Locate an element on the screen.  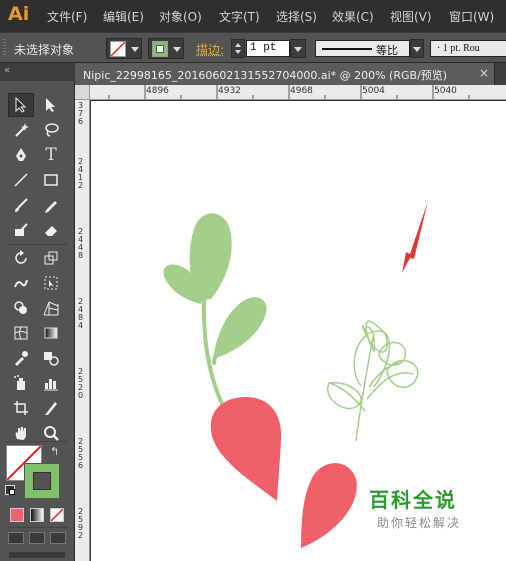
control-bar: 未选择对象 描边: 1 pt 等比 · 1 pt. Rou is located at coordinates (253, 47).